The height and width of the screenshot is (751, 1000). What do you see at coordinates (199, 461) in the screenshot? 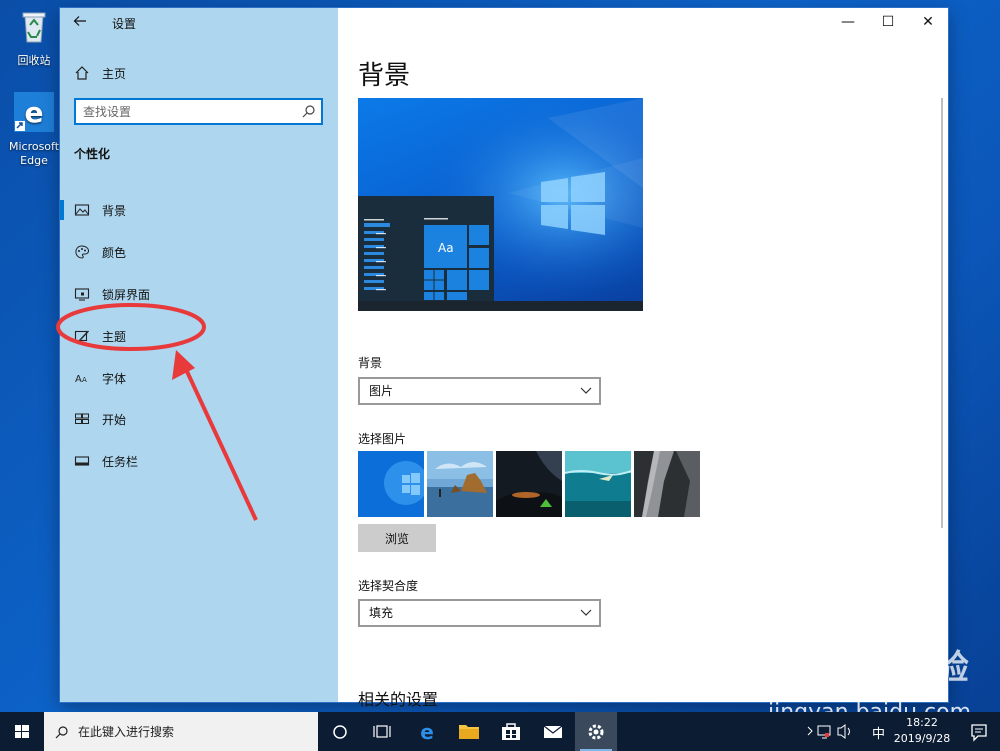
I see `sidebar-item-taskbar: 任务栏` at bounding box center [199, 461].